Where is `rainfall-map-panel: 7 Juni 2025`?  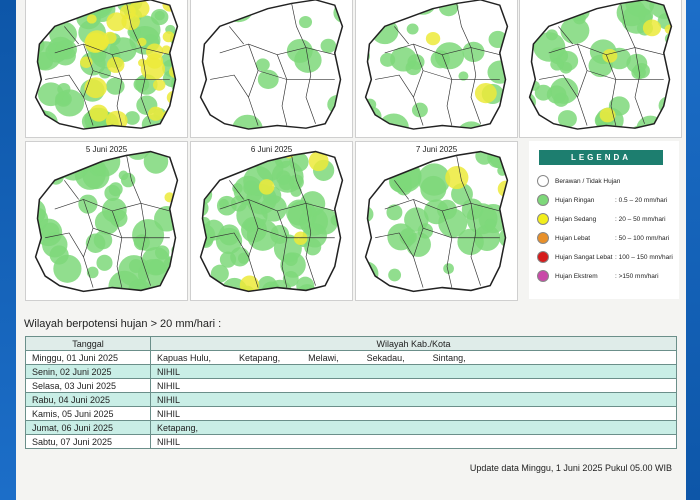
rainfall-map-panel: 7 Juni 2025 is located at coordinates (436, 221).